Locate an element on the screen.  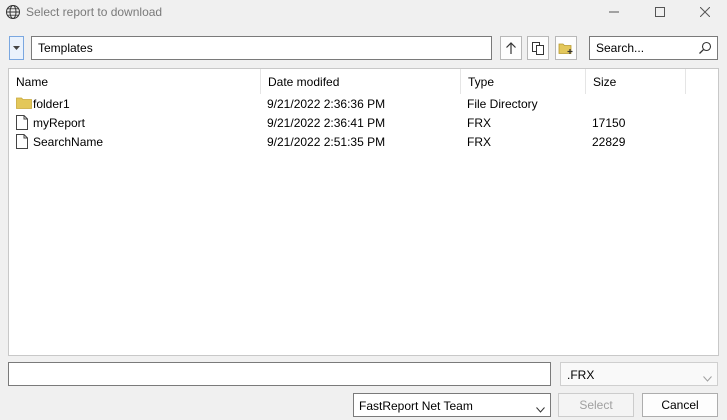
close-icon is located at coordinates (705, 12).